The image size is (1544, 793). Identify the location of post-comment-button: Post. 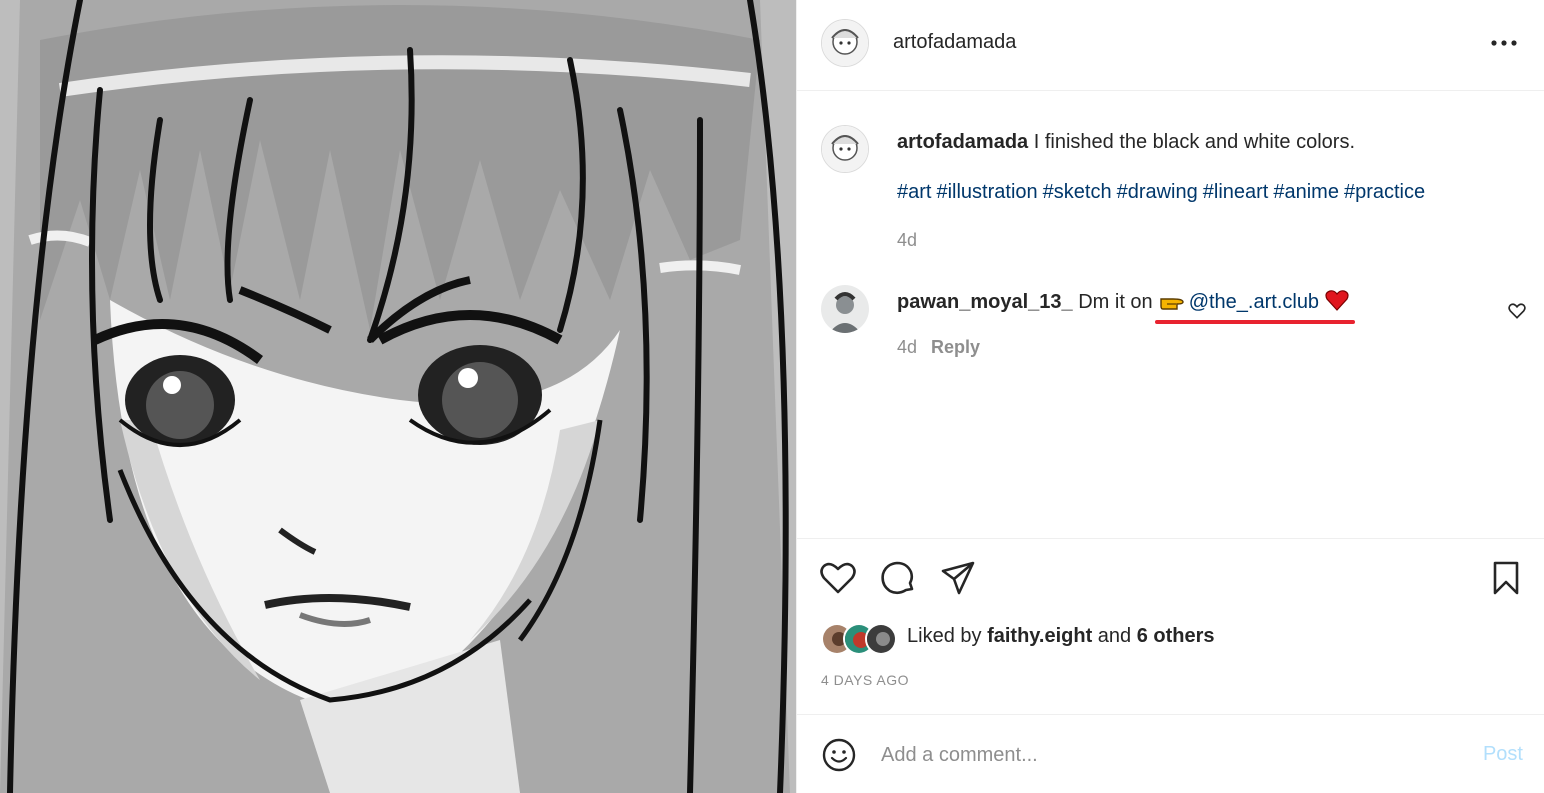
(1503, 754).